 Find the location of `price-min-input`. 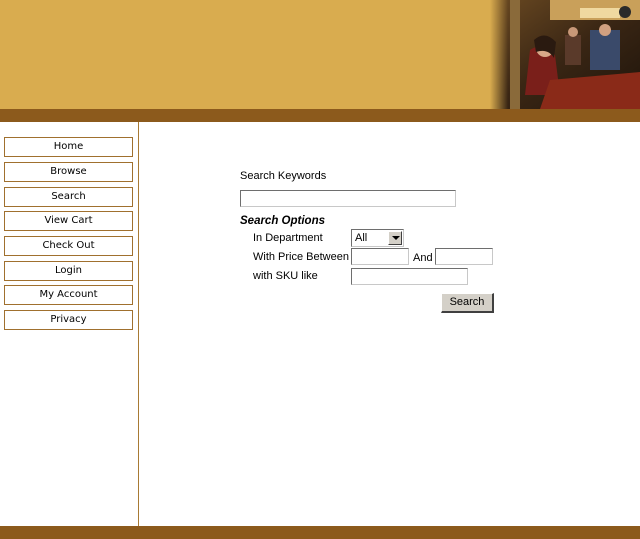

price-min-input is located at coordinates (380, 256).